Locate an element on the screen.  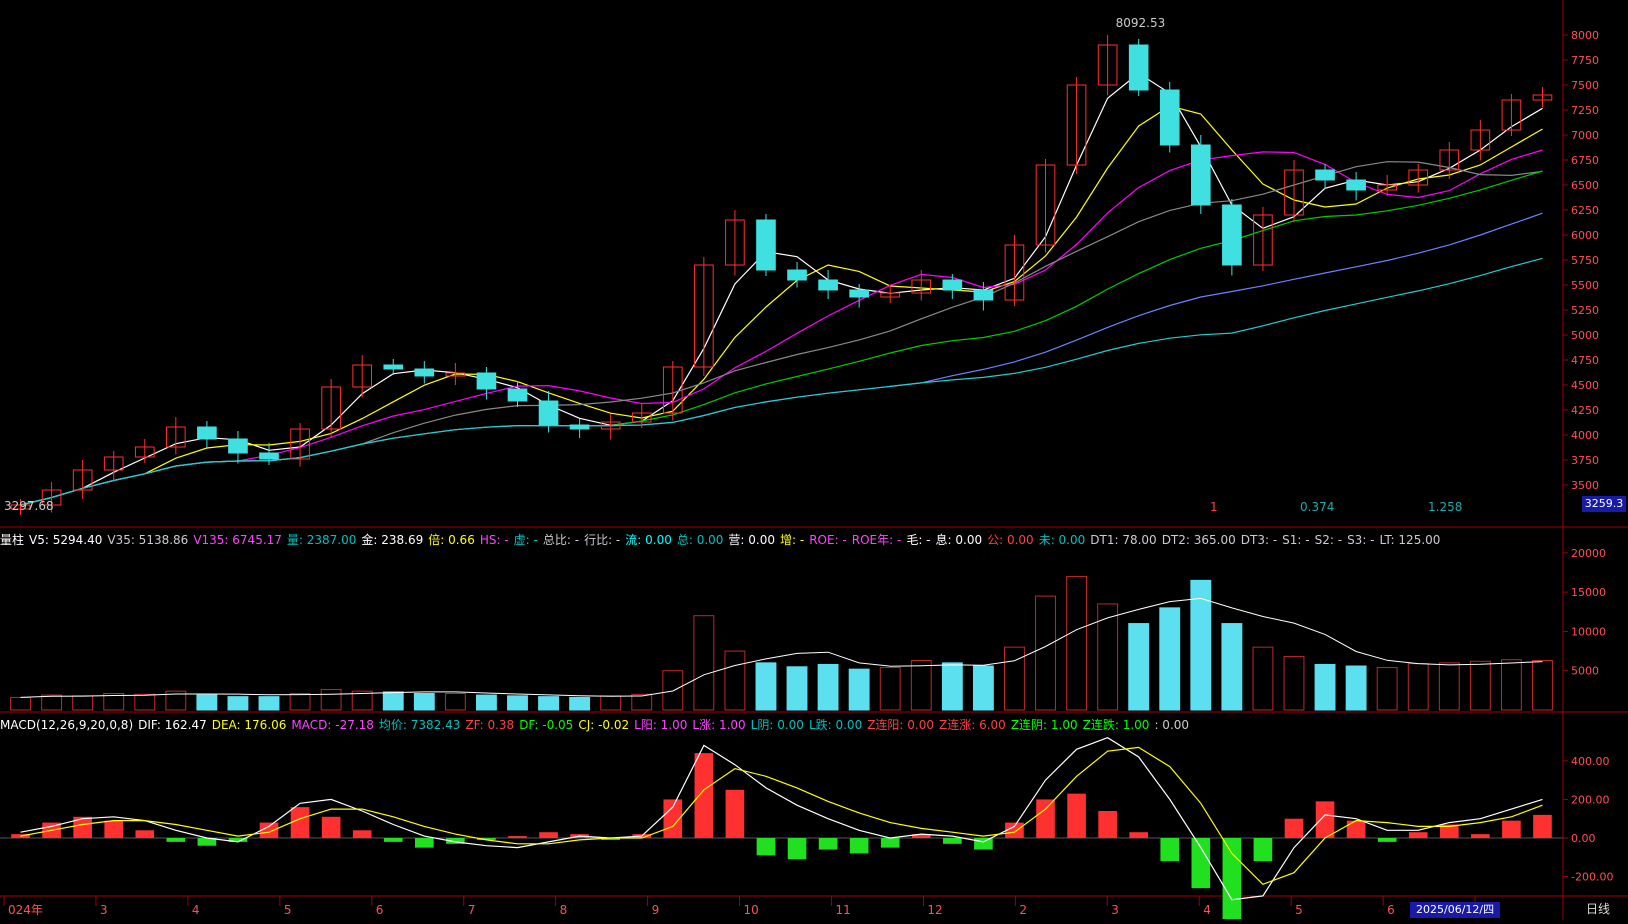
volume-tick-label: 20000 is located at coordinates (1588, 553).